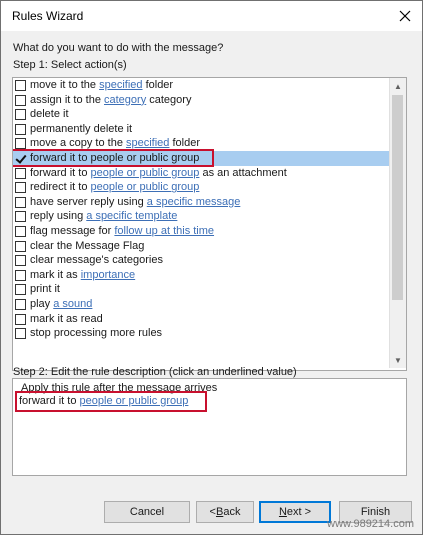  What do you see at coordinates (201, 333) in the screenshot?
I see `action-item: stop processing more rules` at bounding box center [201, 333].